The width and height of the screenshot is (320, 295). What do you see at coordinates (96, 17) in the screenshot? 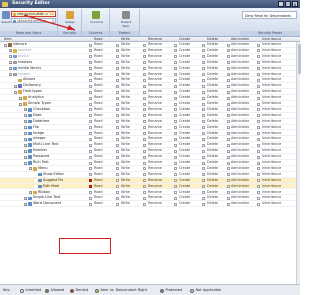
I see `columns-button: Columns` at bounding box center [96, 17].